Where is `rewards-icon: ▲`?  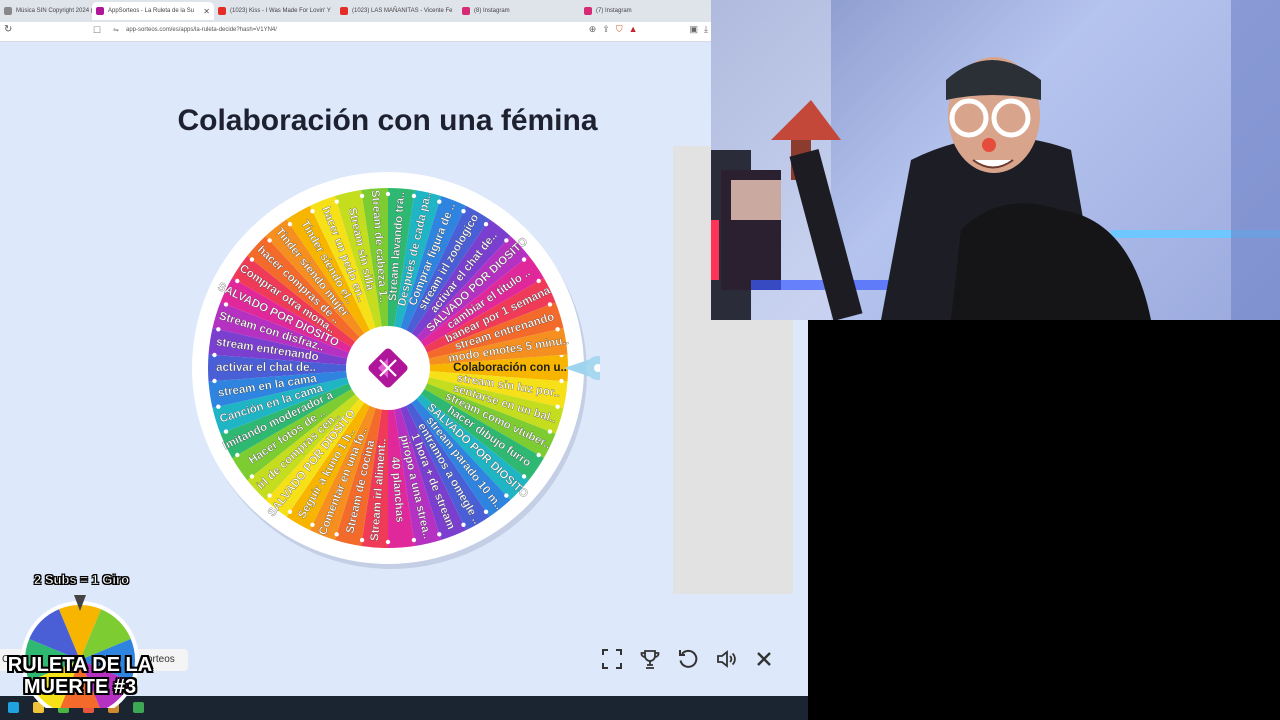 rewards-icon: ▲ is located at coordinates (633, 29).